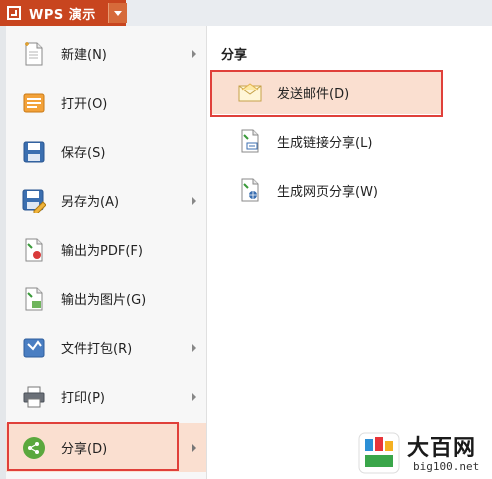 Image resolution: width=492 pixels, height=479 pixels. What do you see at coordinates (442, 448) in the screenshot?
I see `watermark-title: 大百网` at bounding box center [442, 448].